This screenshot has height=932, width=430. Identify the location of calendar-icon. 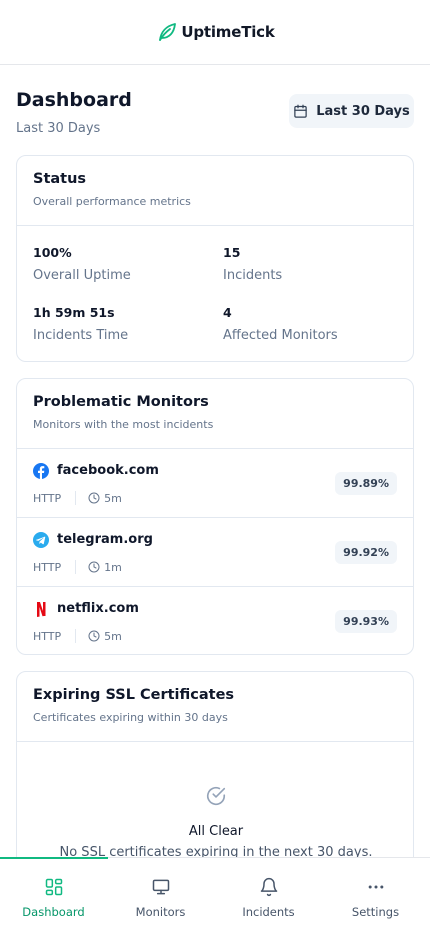
(300, 111).